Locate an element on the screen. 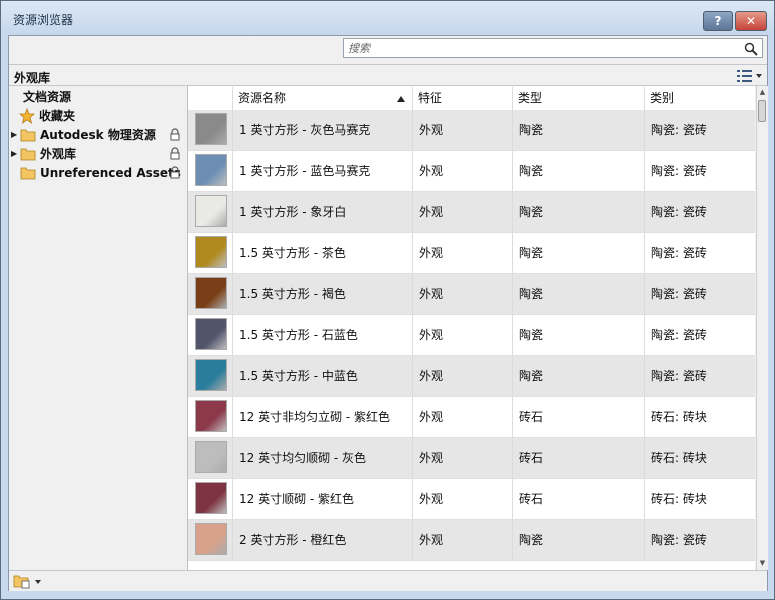 This screenshot has height=600, width=775. search-bar is located at coordinates (388, 50).